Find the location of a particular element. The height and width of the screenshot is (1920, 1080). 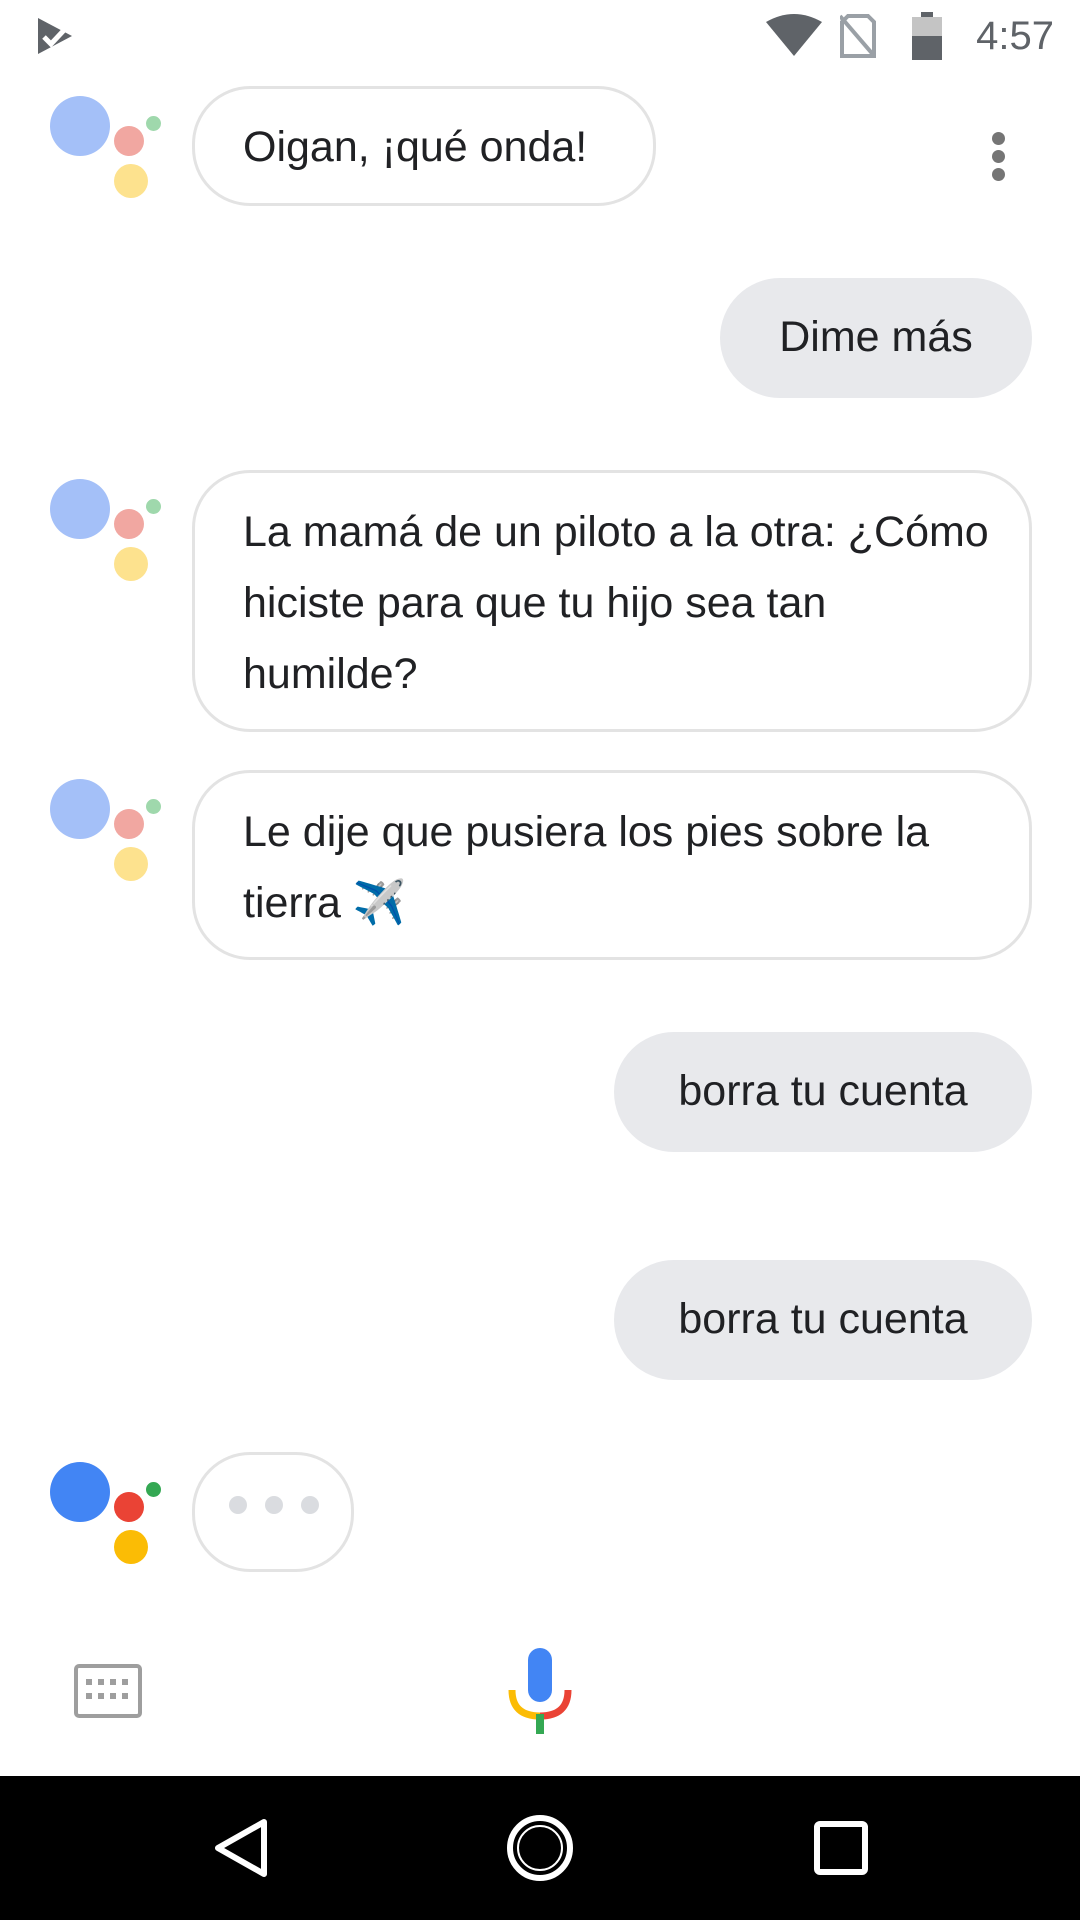

status-bar: 4:57 is located at coordinates (540, 36).